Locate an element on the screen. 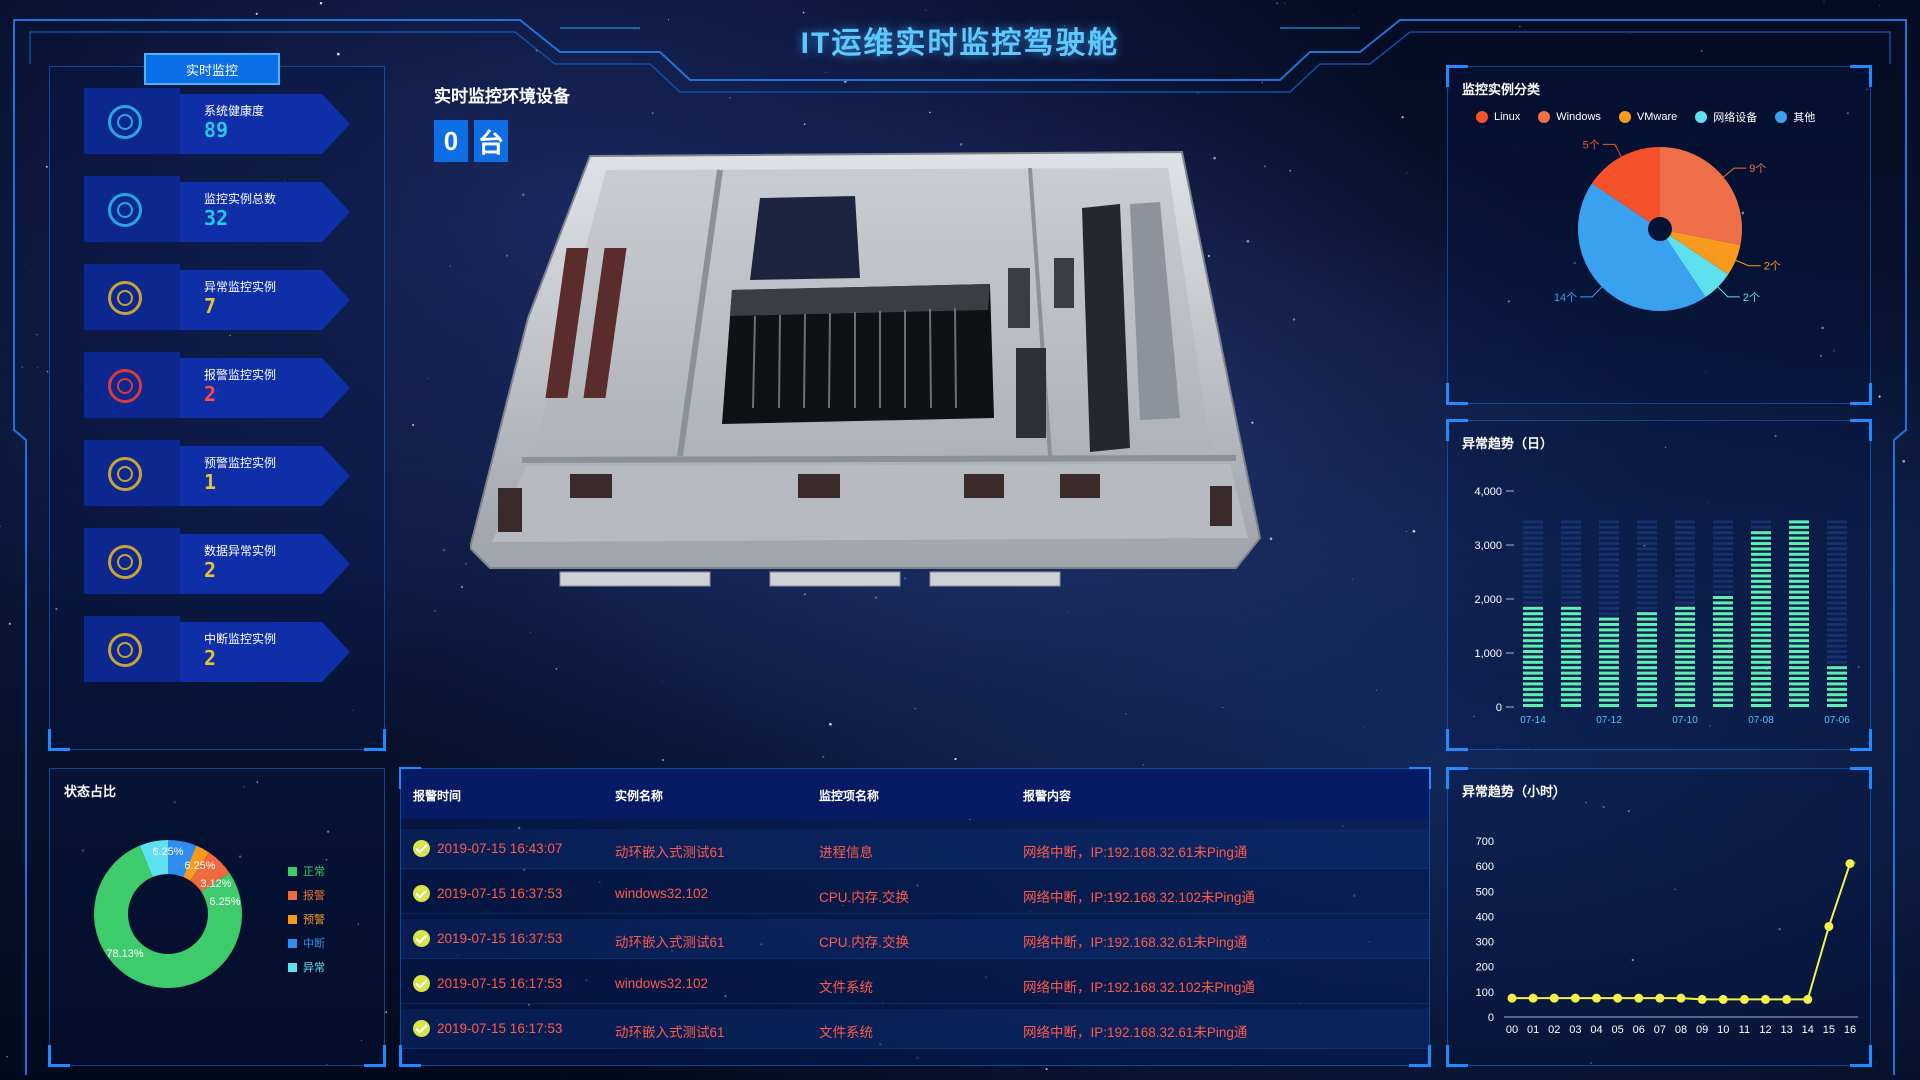 The width and height of the screenshot is (1920, 1080). legend-swatch is located at coordinates (292, 919).